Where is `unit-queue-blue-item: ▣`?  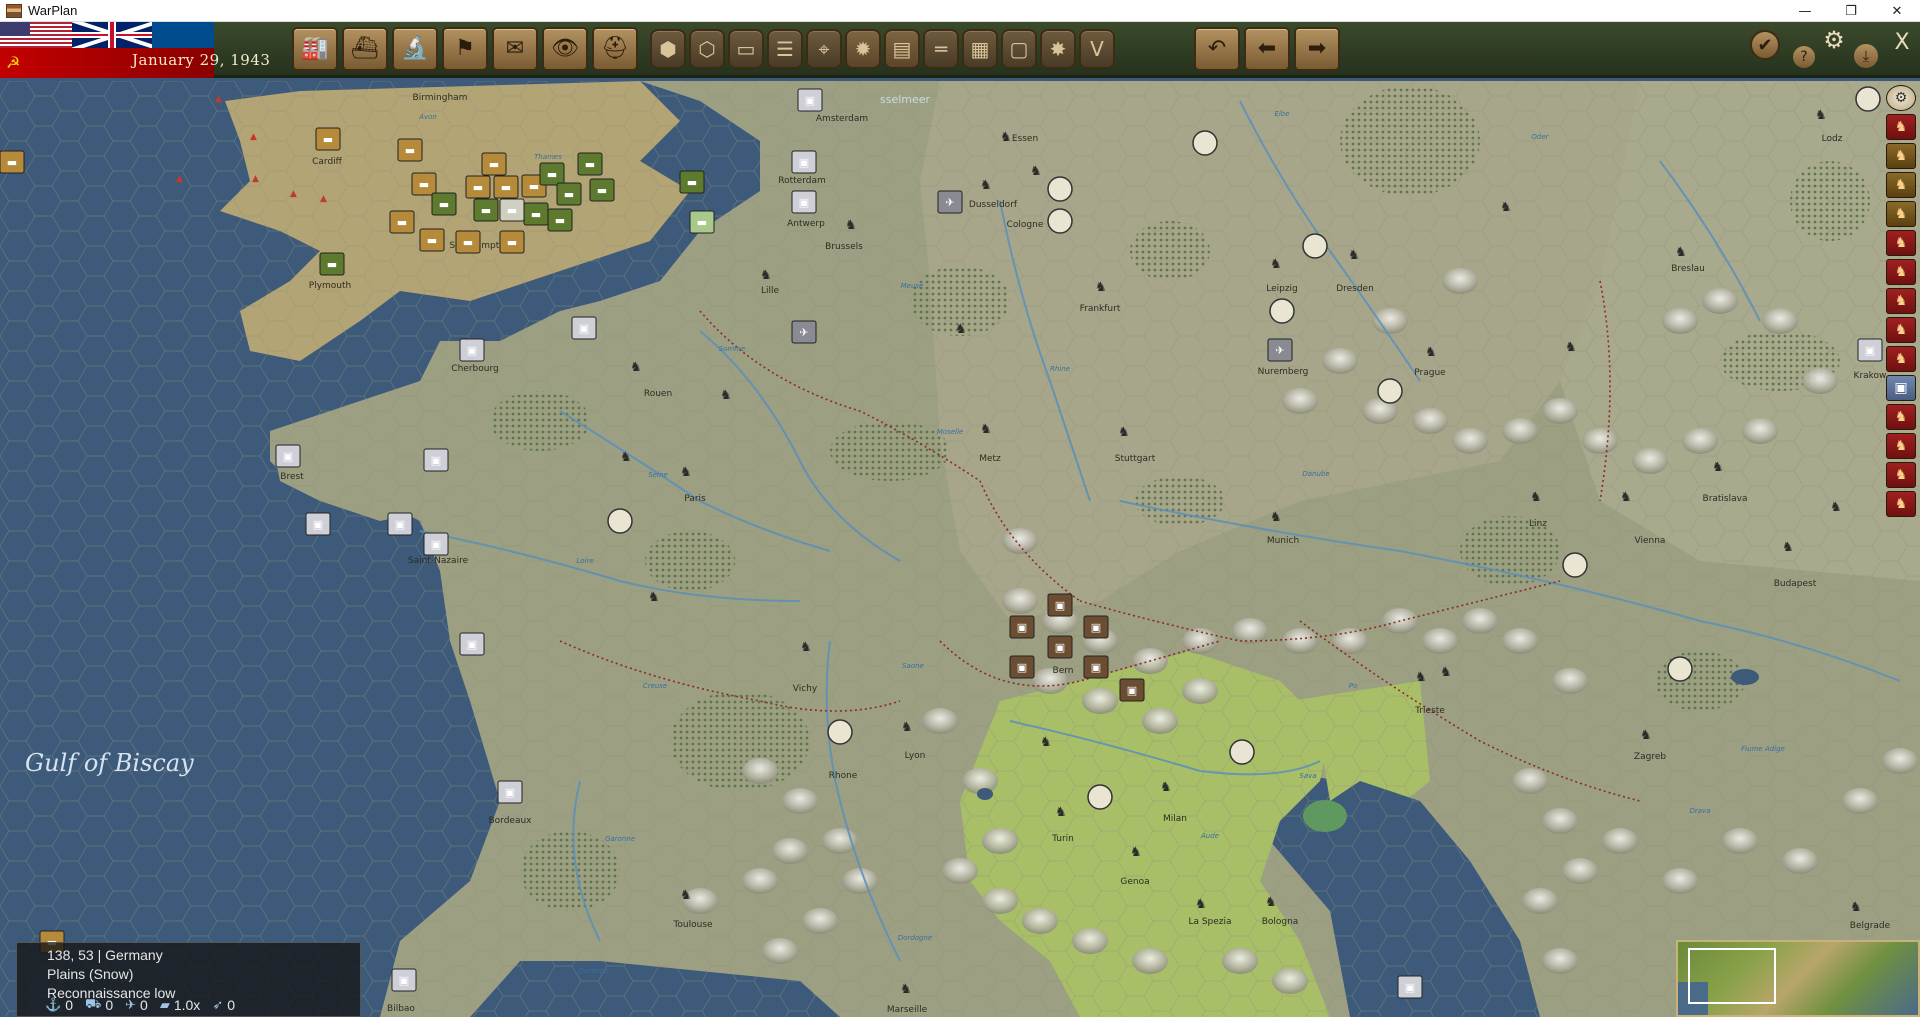 unit-queue-blue-item: ▣ is located at coordinates (1901, 388).